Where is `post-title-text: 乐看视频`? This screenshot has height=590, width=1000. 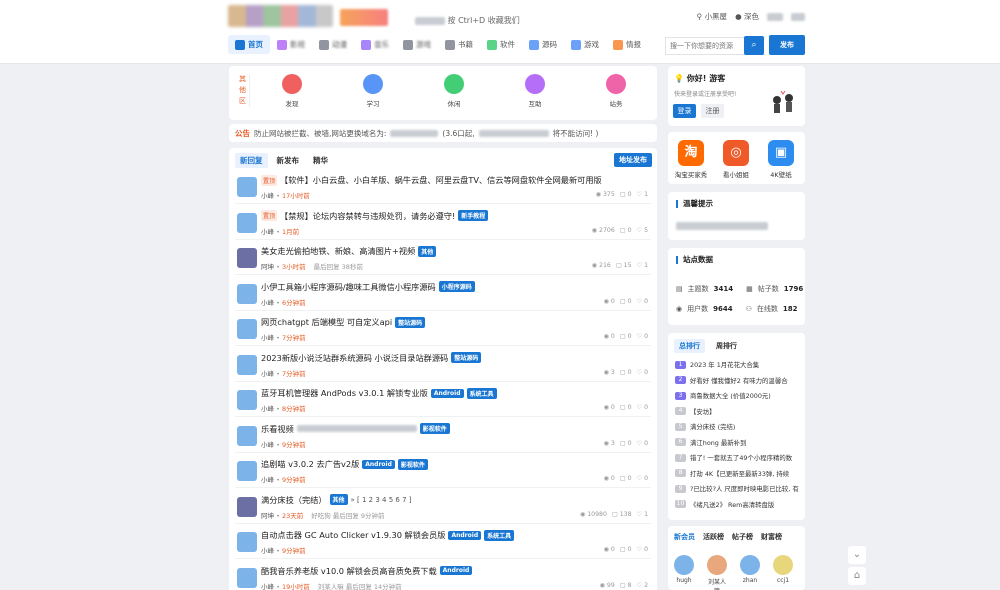 post-title-text: 乐看视频 is located at coordinates (277, 429).